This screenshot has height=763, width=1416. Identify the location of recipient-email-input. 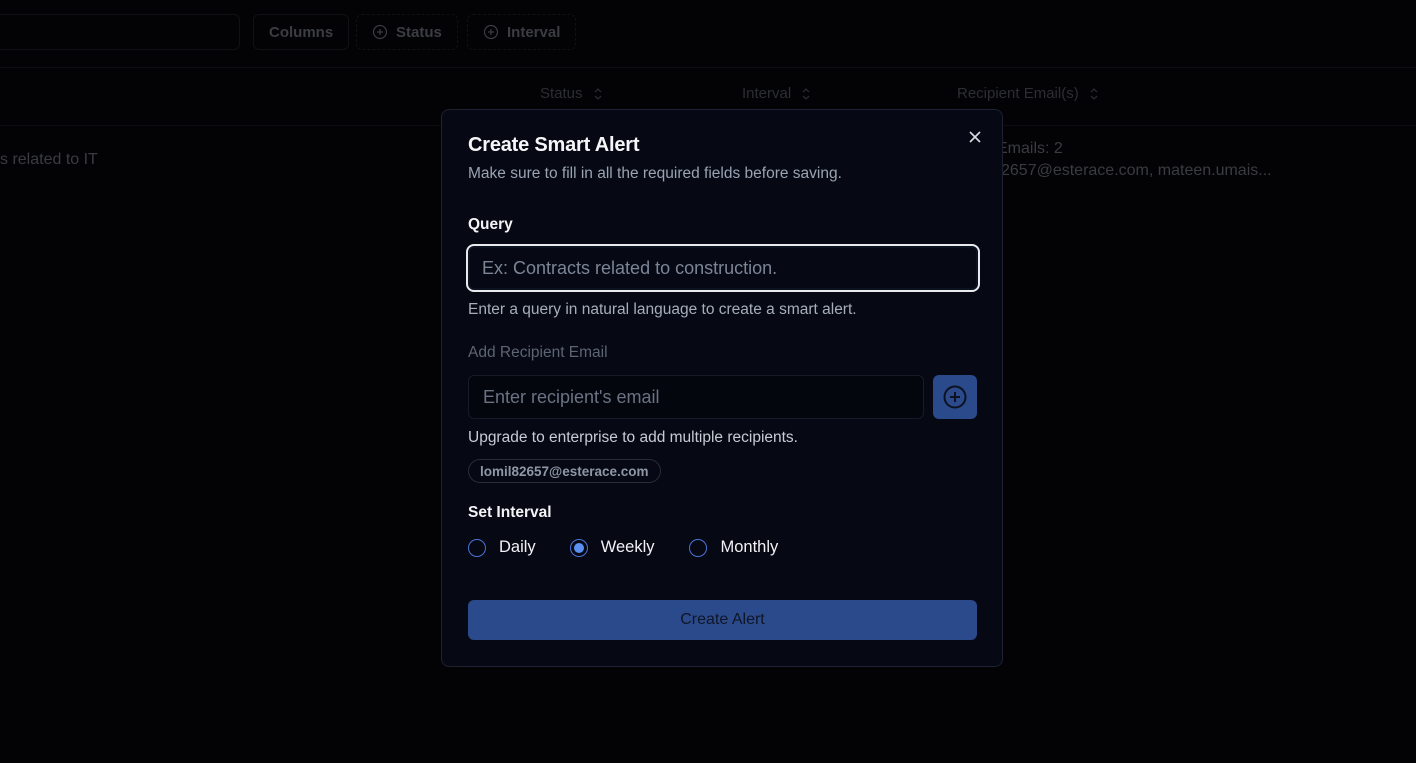
(696, 397).